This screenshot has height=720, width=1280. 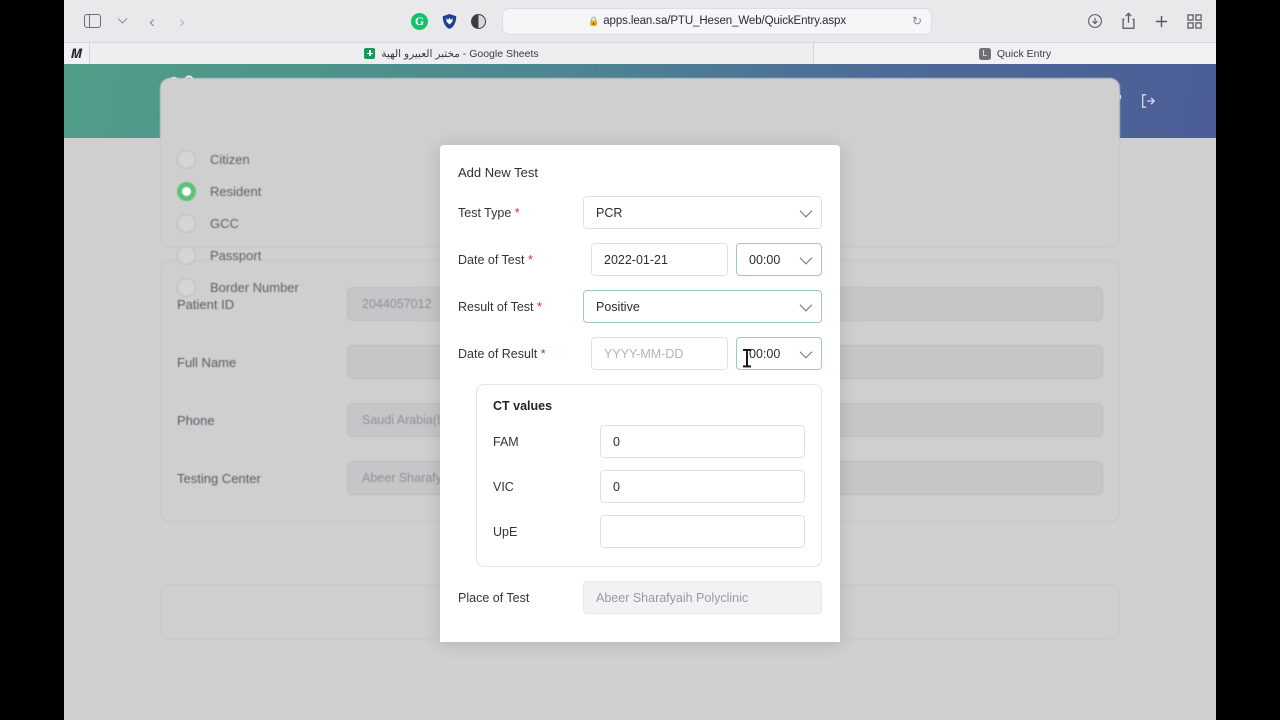 I want to click on row-date-of-result: Date of Result * YYYY-MM-DD 00:00, so click(x=640, y=353).